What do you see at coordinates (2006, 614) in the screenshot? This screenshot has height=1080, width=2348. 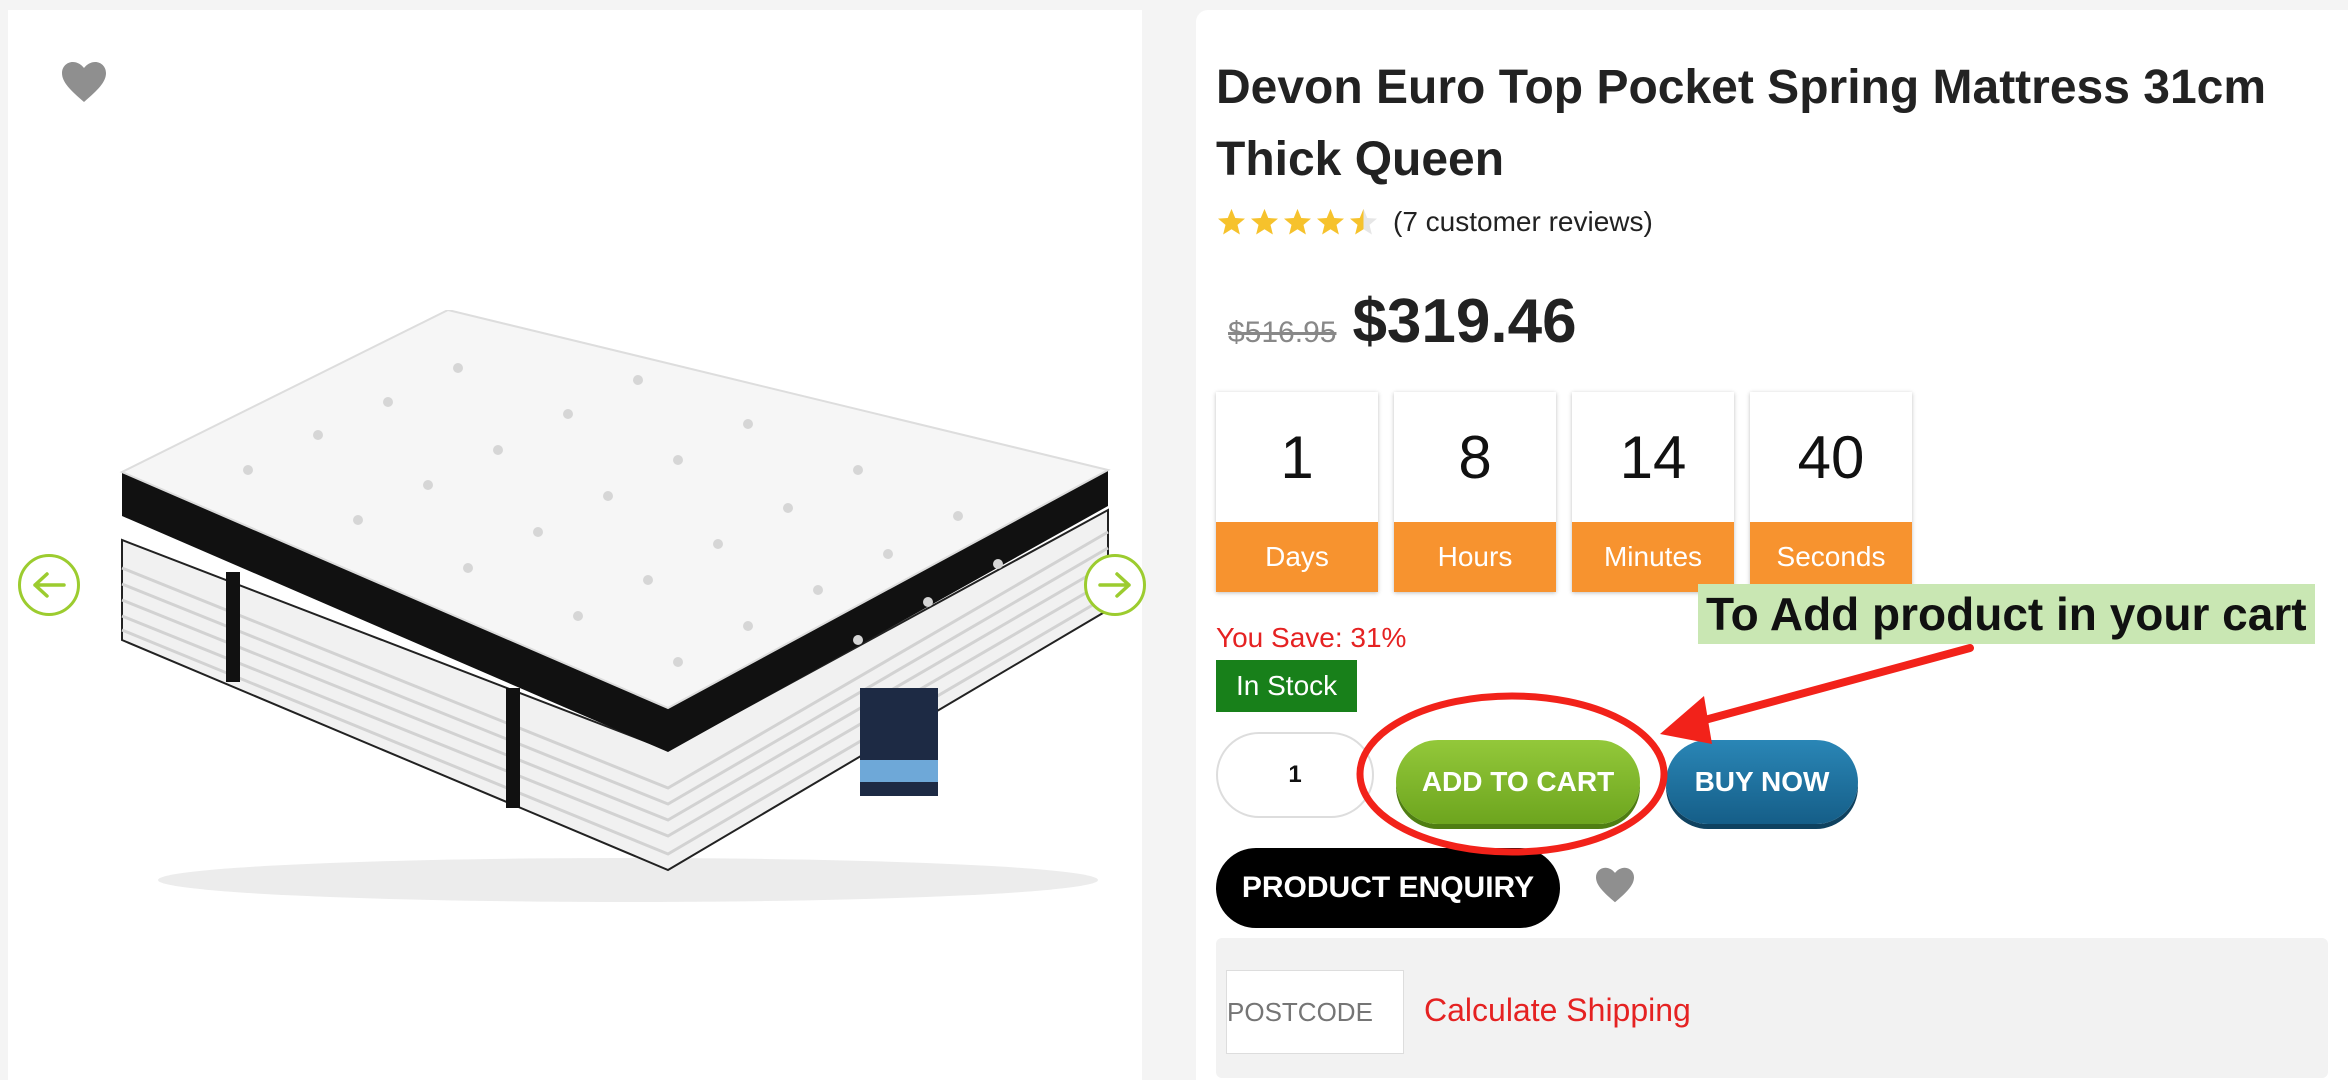 I see `annotation-label: To Add product in your cart` at bounding box center [2006, 614].